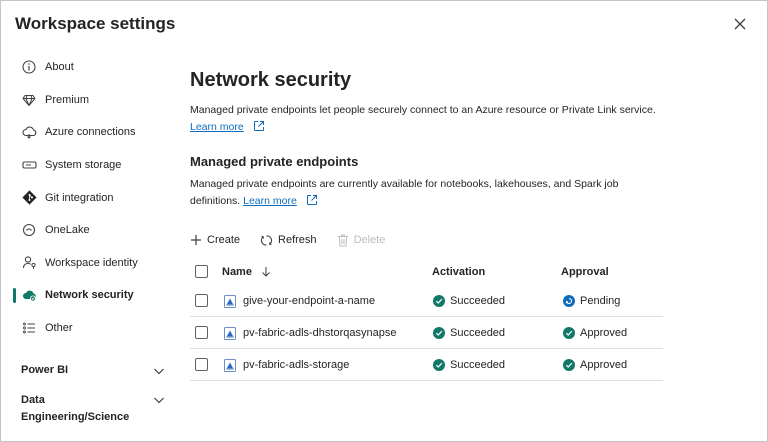 The width and height of the screenshot is (768, 442). What do you see at coordinates (79, 197) in the screenshot?
I see `sidebar-item-label: Git integration` at bounding box center [79, 197].